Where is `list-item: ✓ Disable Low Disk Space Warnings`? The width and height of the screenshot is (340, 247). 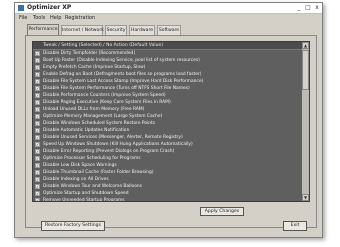
list-item: ✓ Disable Low Disk Space Warnings is located at coordinates (168, 165).